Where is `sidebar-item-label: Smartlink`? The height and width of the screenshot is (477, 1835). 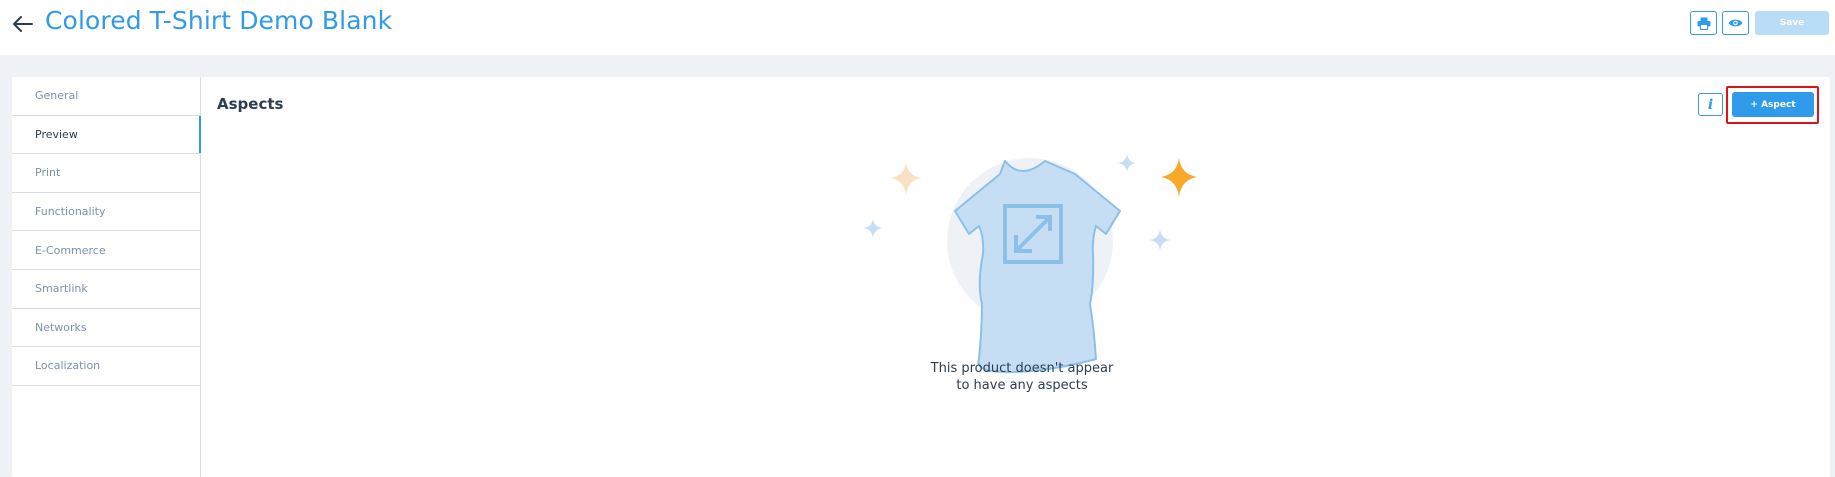
sidebar-item-label: Smartlink is located at coordinates (61, 289).